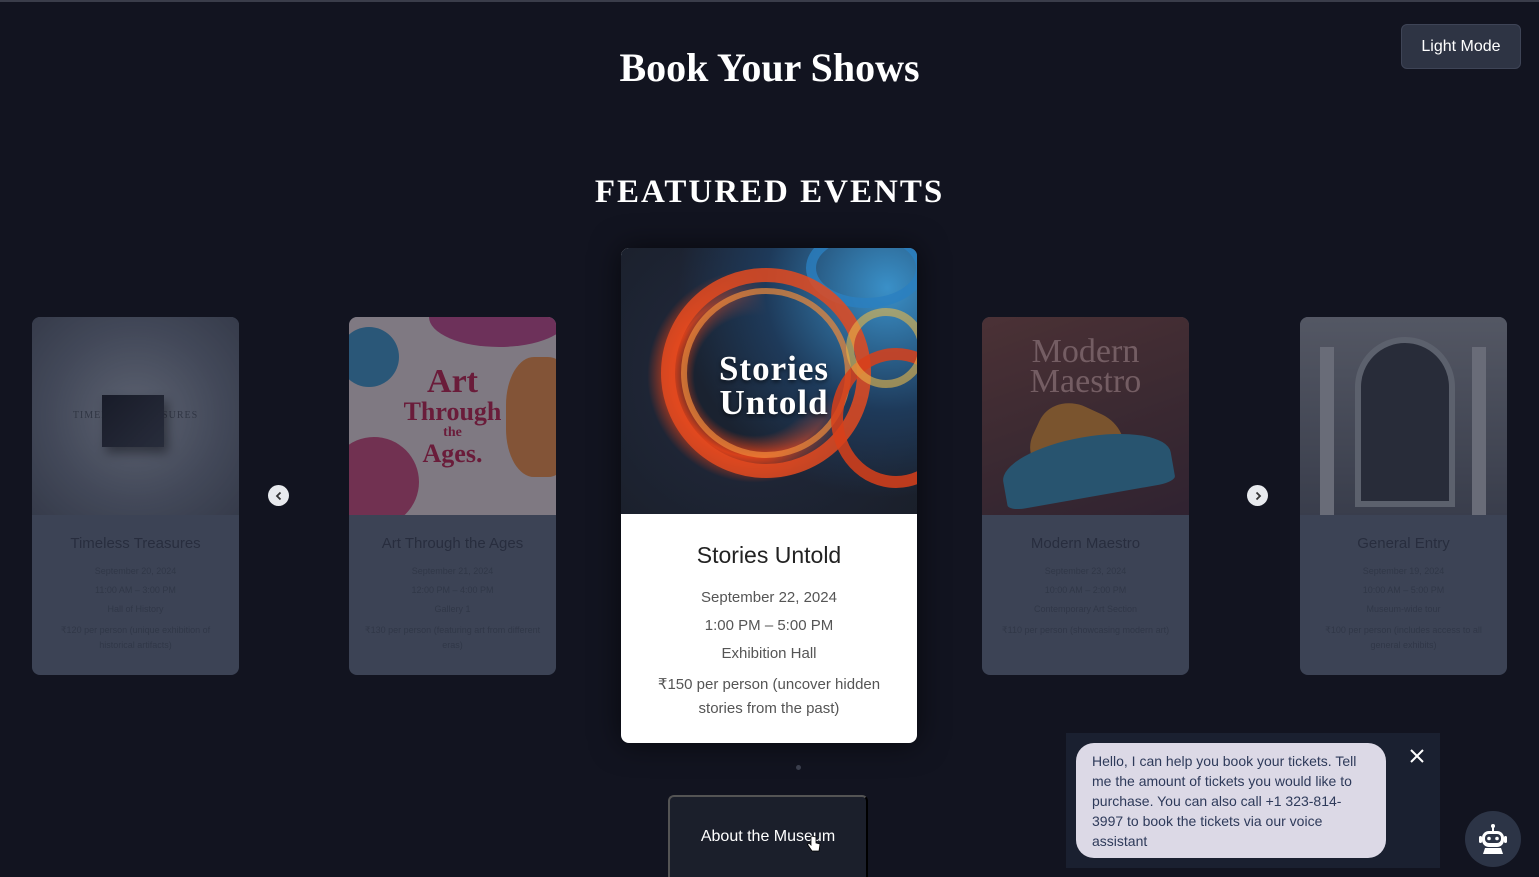  Describe the element at coordinates (1085, 543) in the screenshot. I see `event-title: Modern Maestro` at that location.